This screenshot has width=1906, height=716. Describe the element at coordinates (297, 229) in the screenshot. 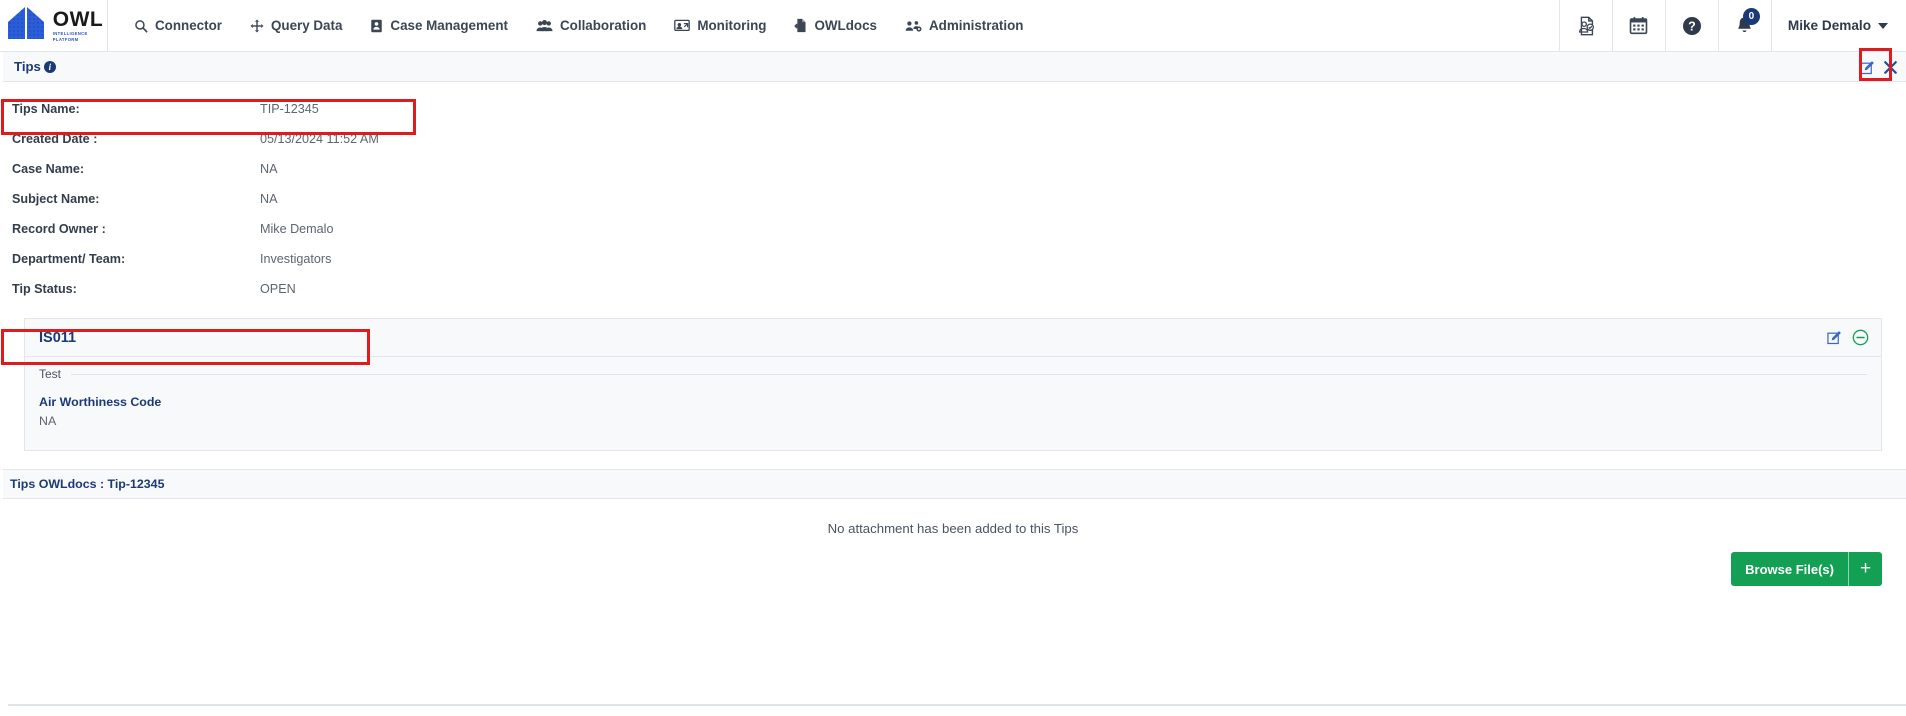

I see `field-value: Mike Demalo` at that location.